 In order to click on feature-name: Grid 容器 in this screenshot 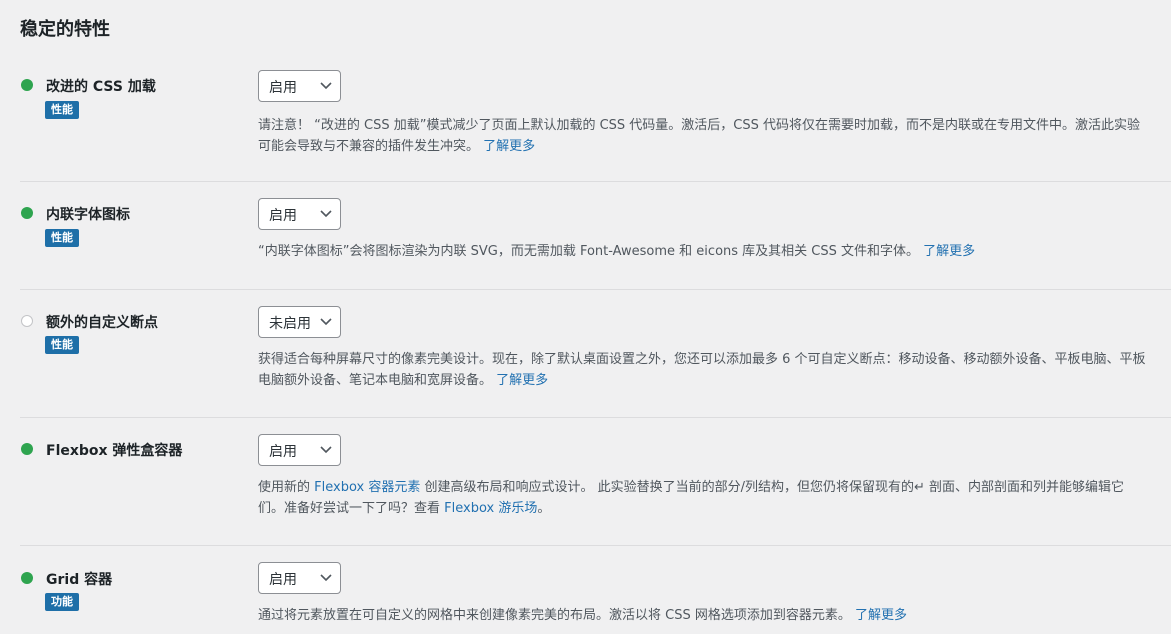, I will do `click(79, 580)`.